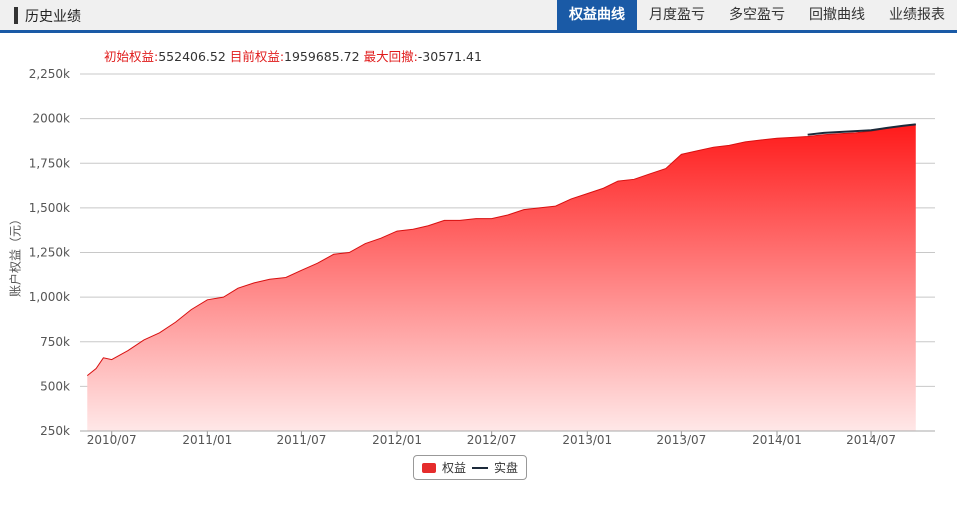 The image size is (957, 514). Describe the element at coordinates (480, 467) in the screenshot. I see `legend-swatch-live` at that location.